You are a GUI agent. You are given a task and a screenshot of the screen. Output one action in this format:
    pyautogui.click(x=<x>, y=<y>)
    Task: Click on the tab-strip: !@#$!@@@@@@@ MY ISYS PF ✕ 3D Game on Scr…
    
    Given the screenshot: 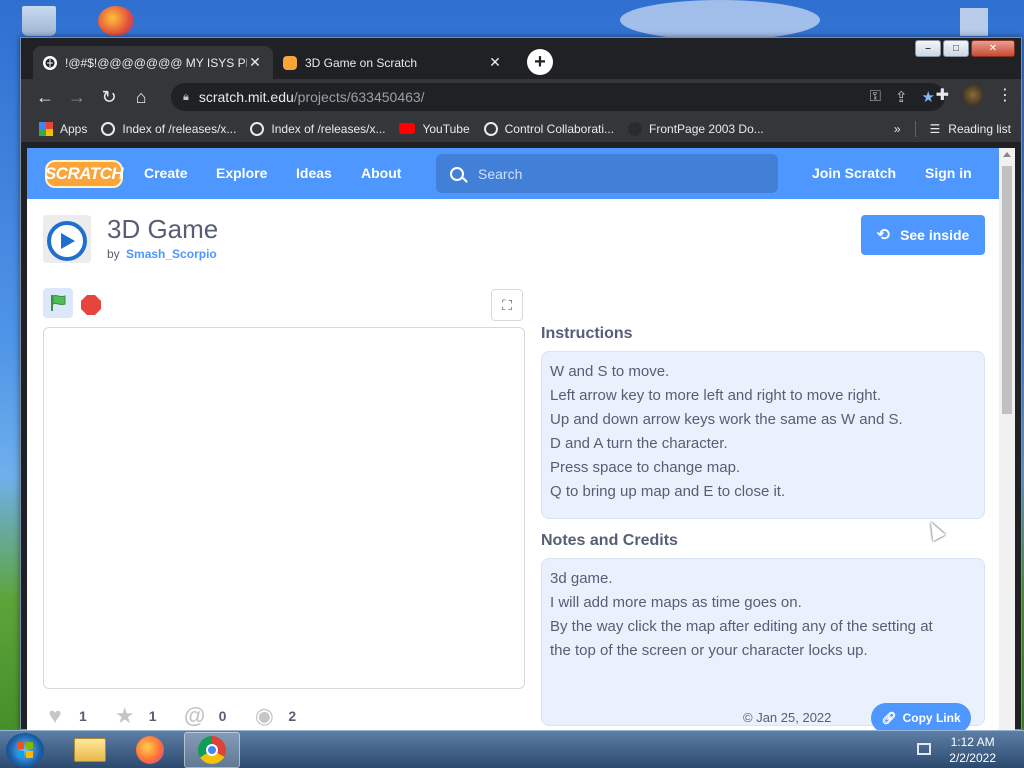 What is the action you would take?
    pyautogui.click(x=293, y=62)
    